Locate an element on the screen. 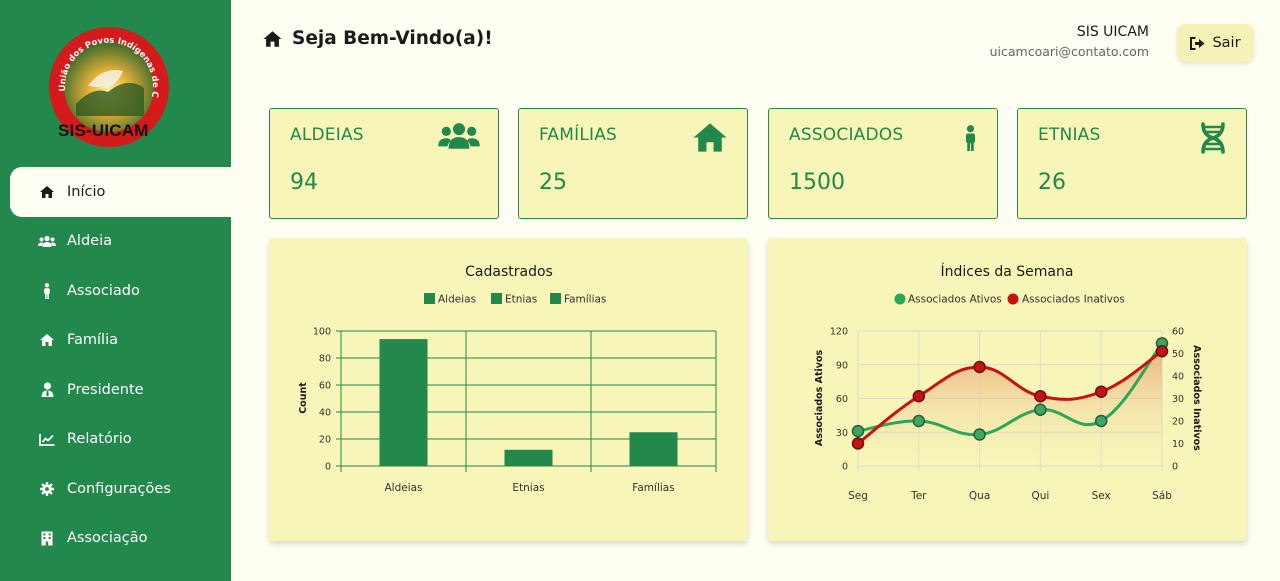  building-icon is located at coordinates (47, 538).